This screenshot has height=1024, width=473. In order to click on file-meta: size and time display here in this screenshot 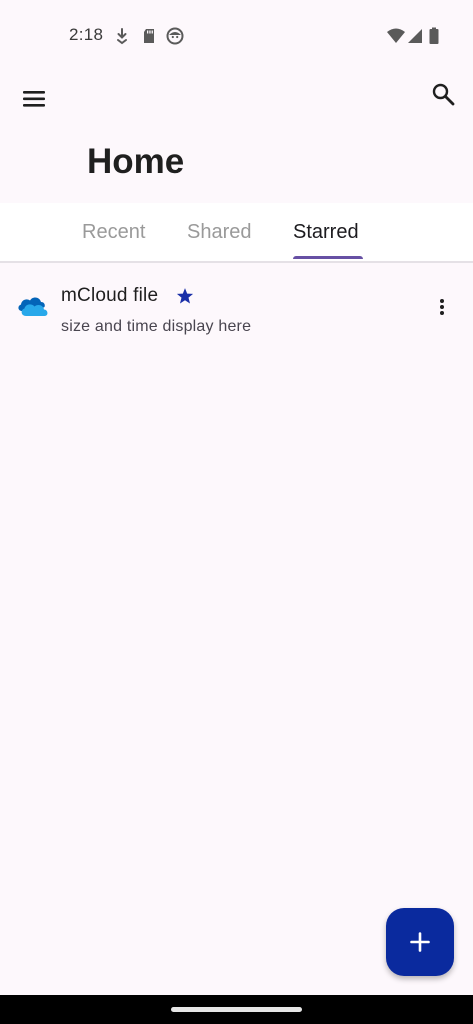, I will do `click(156, 326)`.